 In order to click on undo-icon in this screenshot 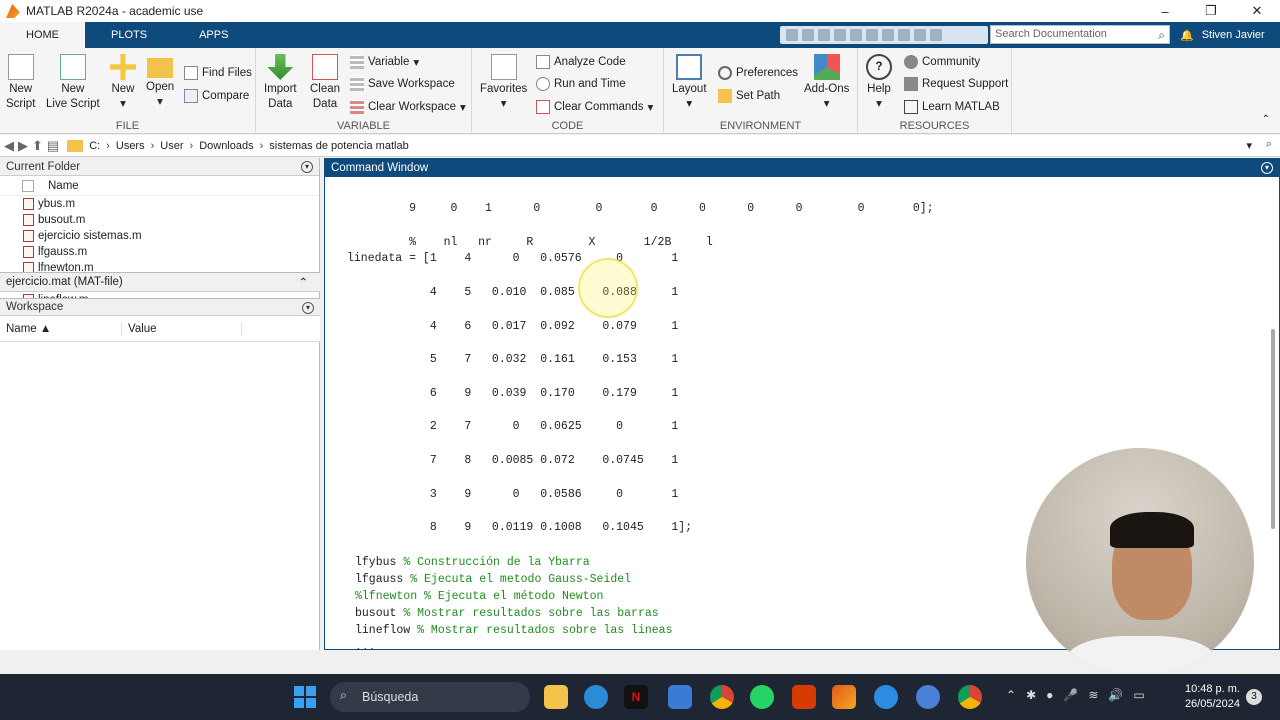, I will do `click(856, 35)`.